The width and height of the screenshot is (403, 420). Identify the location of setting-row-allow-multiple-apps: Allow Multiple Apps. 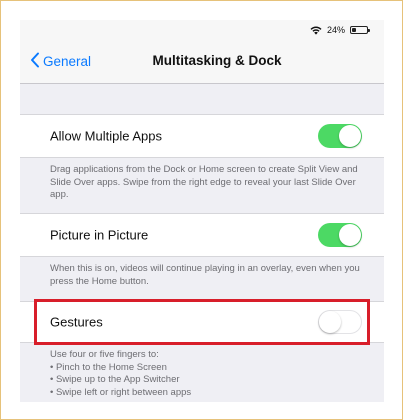
(202, 136).